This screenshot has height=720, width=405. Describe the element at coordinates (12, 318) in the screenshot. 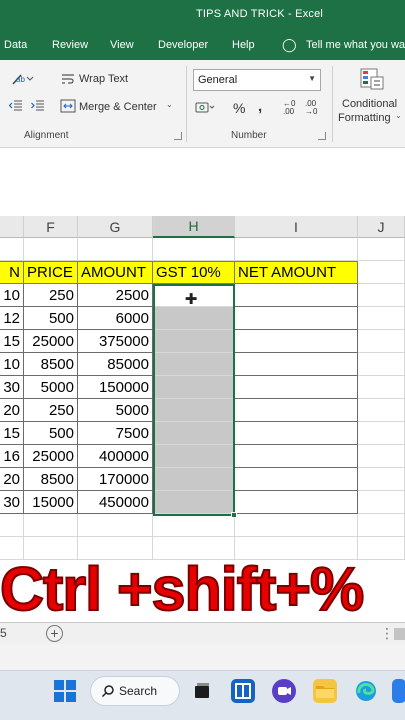

I see `table-cell: 12` at that location.